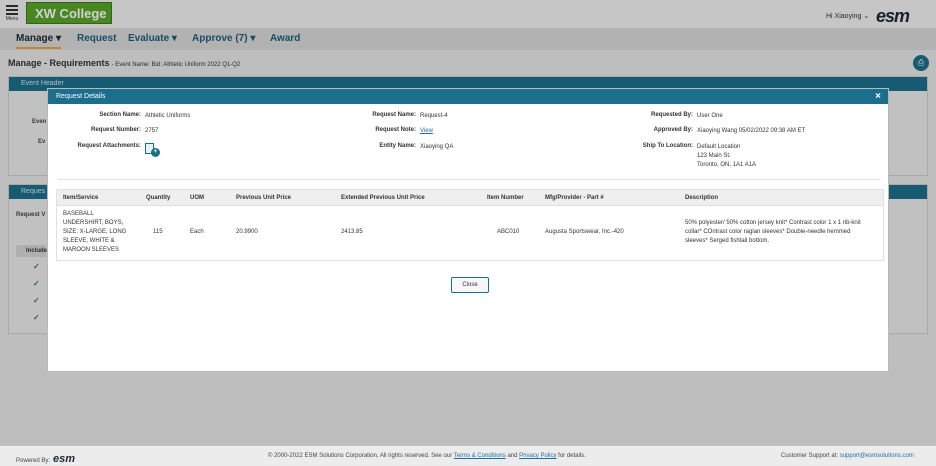 This screenshot has height=466, width=936. Describe the element at coordinates (152, 131) in the screenshot. I see `request-number-value: 2757` at that location.